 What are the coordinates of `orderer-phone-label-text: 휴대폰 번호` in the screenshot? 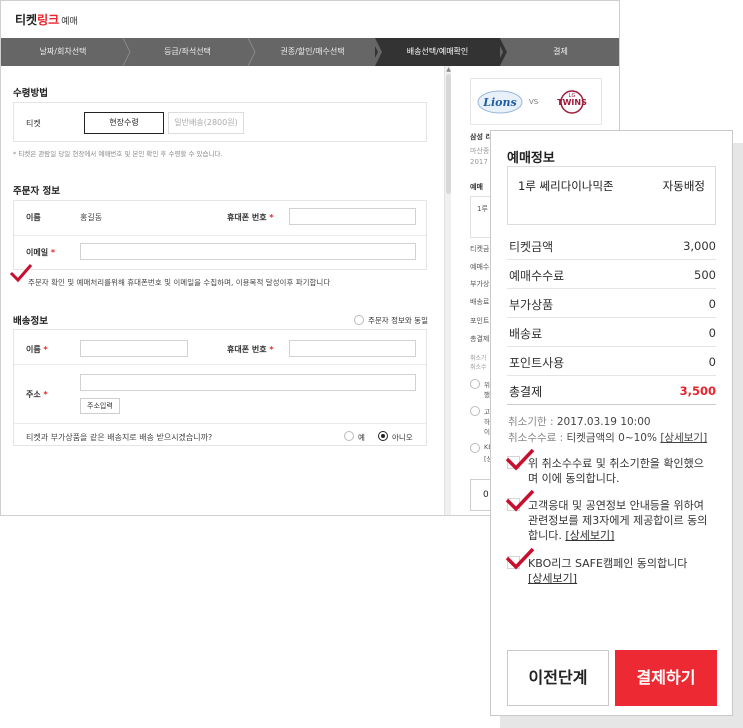 It's located at (247, 217).